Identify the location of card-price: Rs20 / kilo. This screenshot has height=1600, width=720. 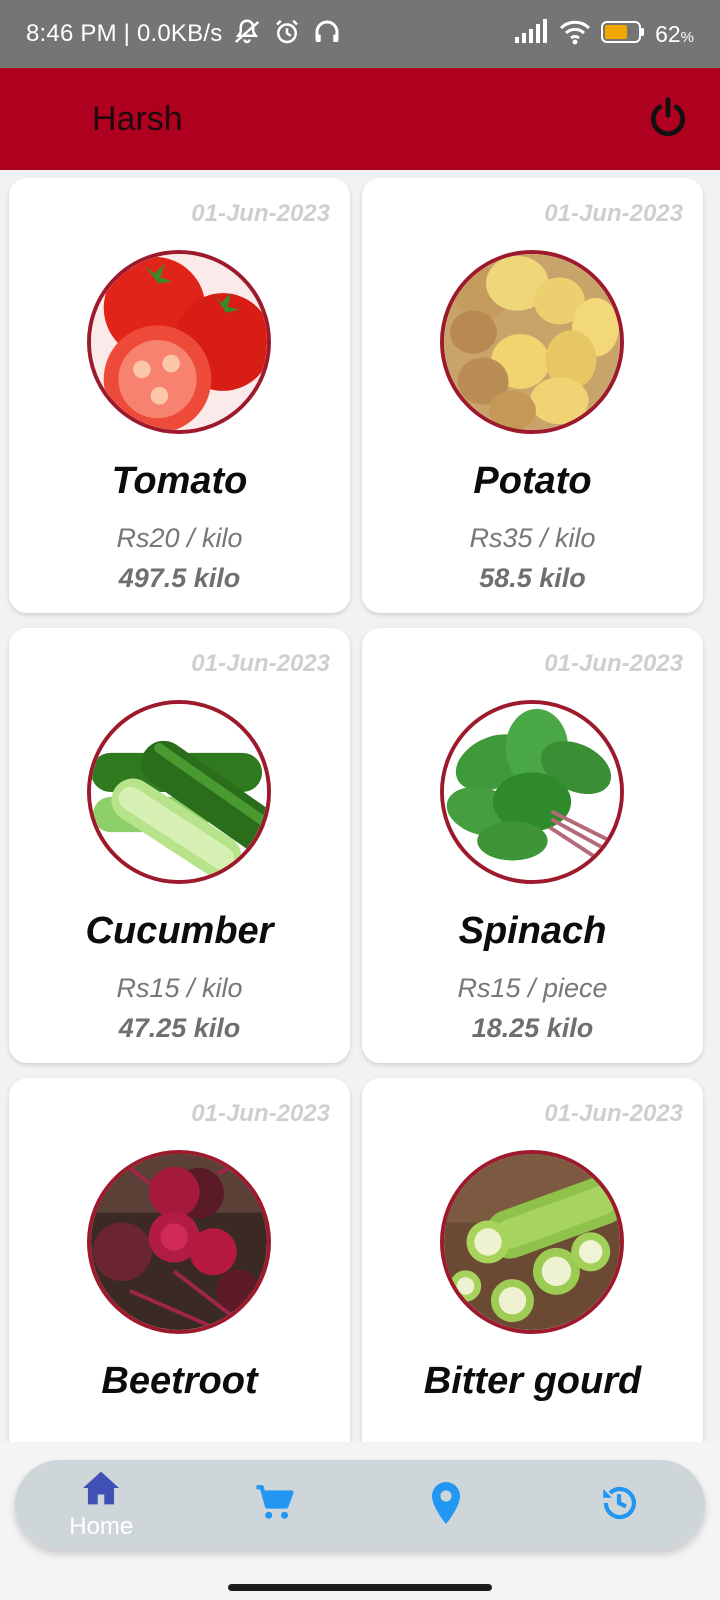
(179, 538).